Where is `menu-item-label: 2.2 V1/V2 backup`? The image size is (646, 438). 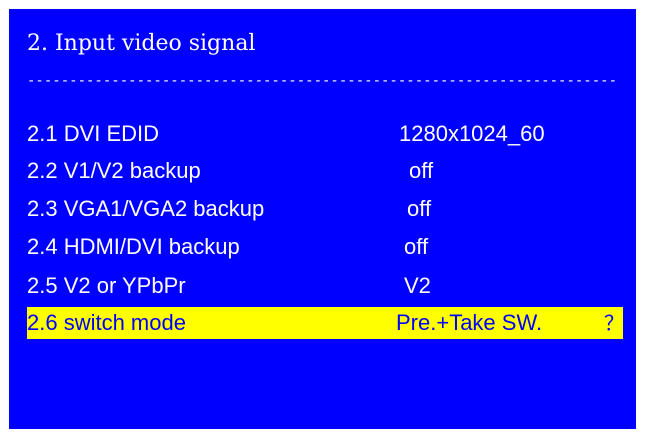 menu-item-label: 2.2 V1/V2 backup is located at coordinates (114, 170).